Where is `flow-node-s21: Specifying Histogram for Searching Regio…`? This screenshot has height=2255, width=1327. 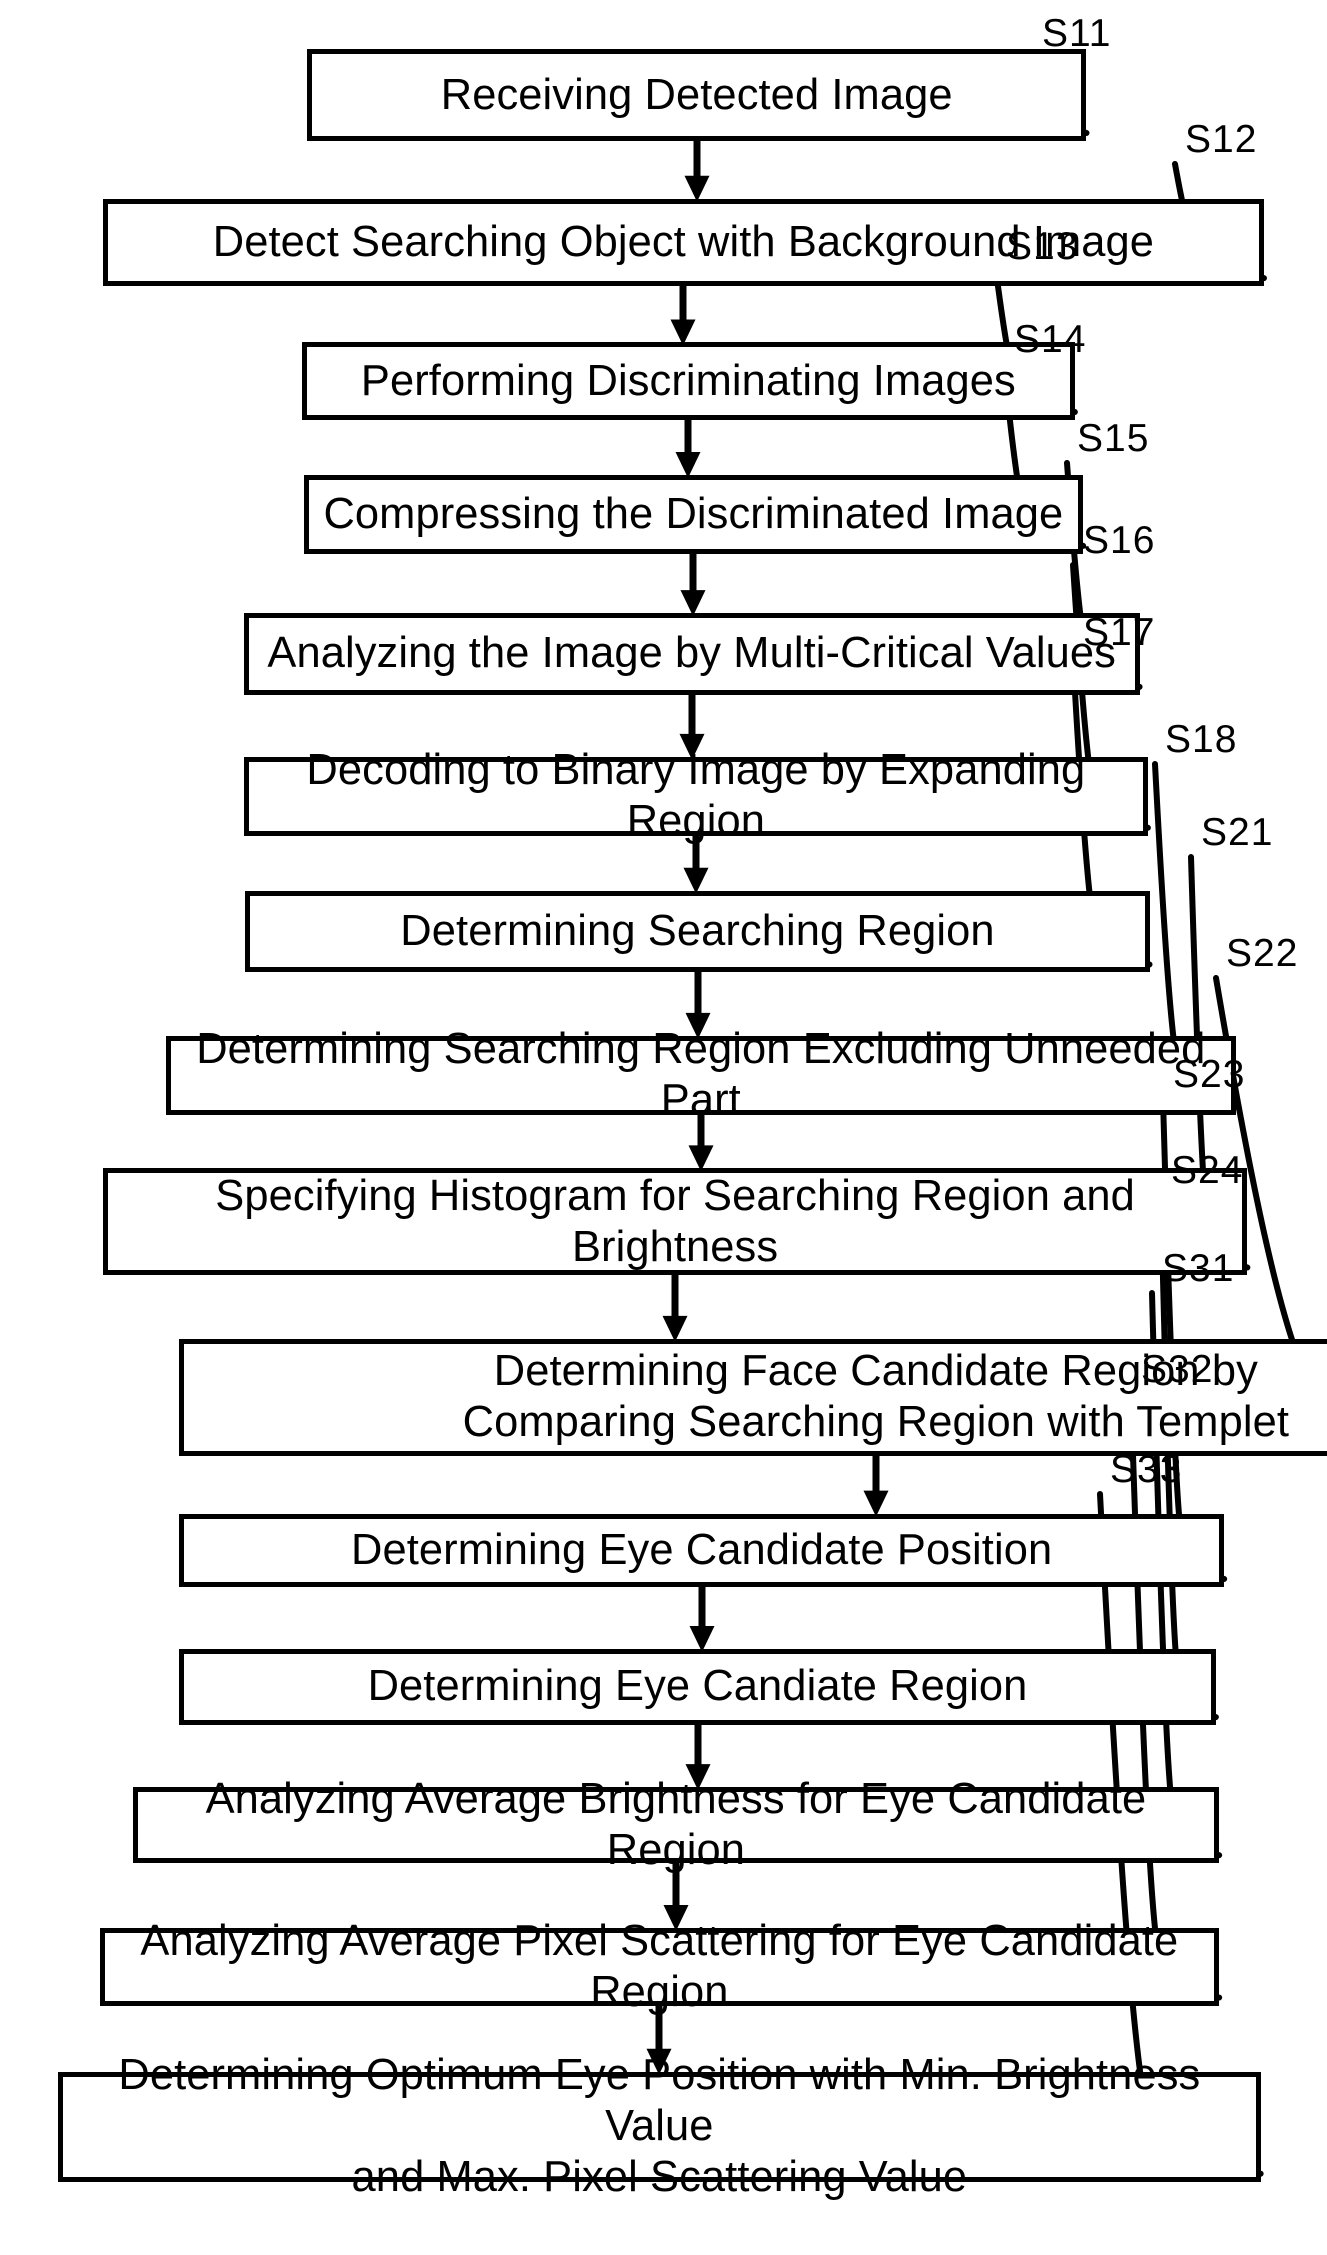 flow-node-s21: Specifying Histogram for Searching Regio… is located at coordinates (675, 1222).